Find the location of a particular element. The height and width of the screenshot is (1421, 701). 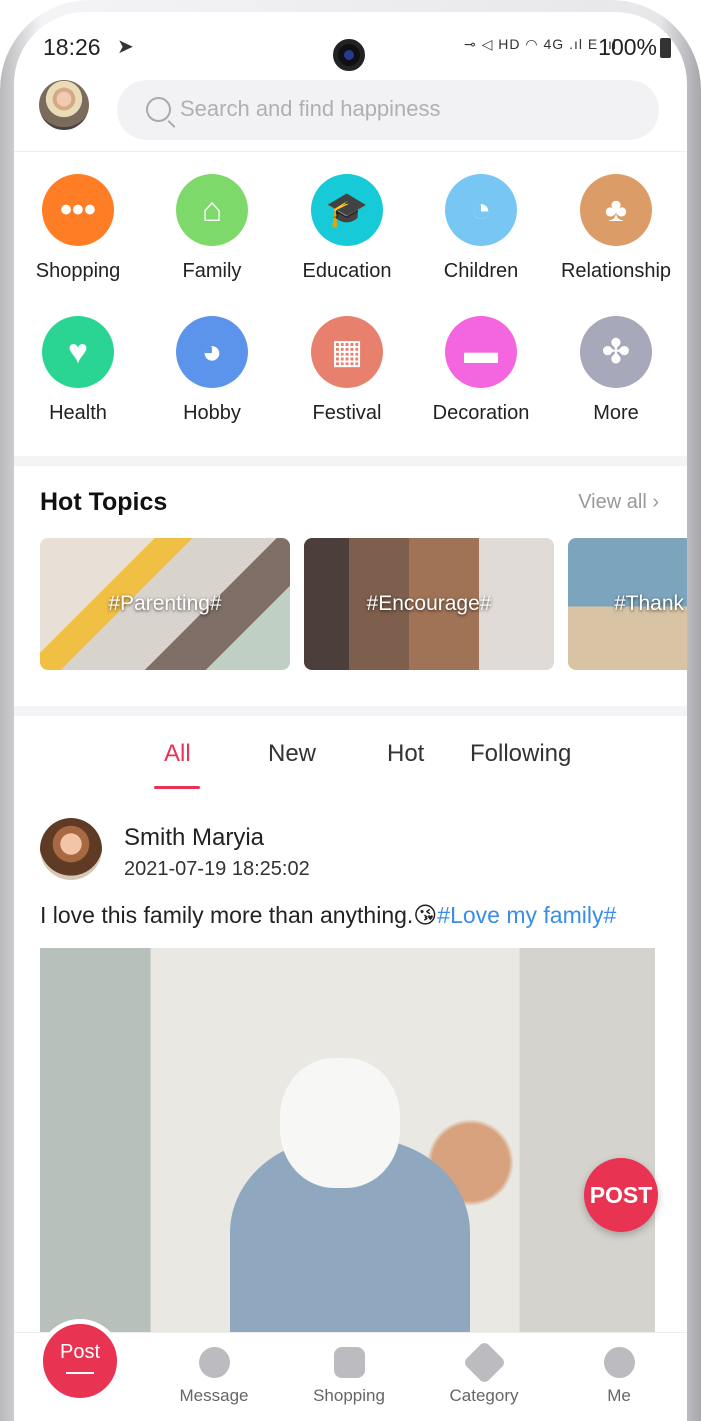

nav-label: Me is located at coordinates (619, 1395).